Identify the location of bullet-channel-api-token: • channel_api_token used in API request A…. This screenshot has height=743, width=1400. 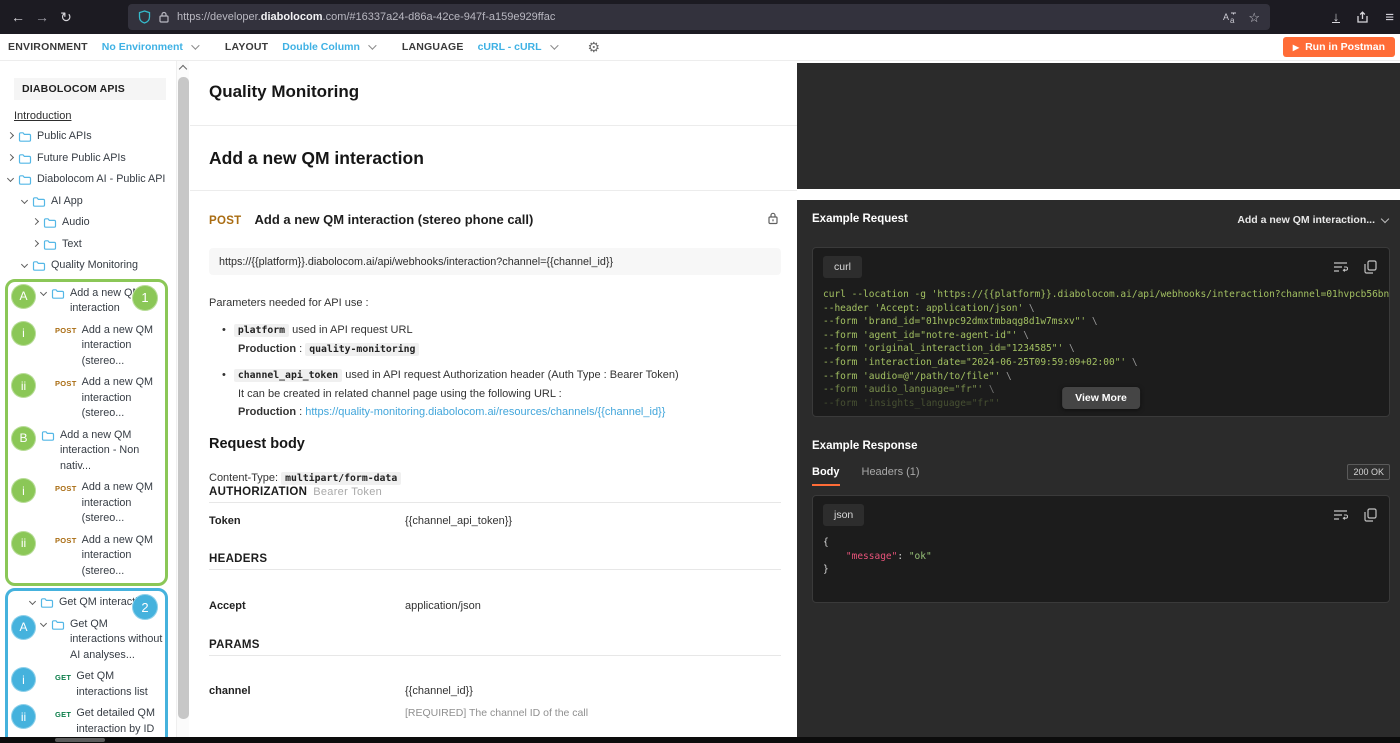
(450, 393).